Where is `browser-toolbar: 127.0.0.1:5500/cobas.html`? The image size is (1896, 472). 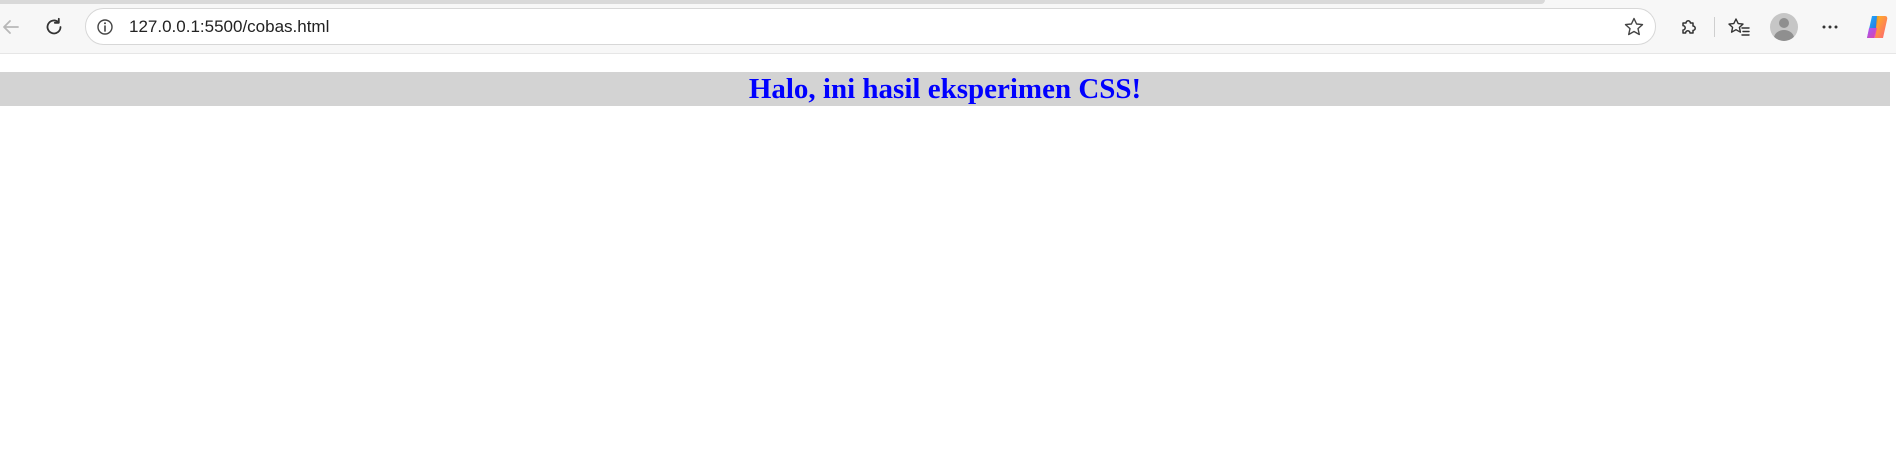
browser-toolbar: 127.0.0.1:5500/cobas.html is located at coordinates (948, 27).